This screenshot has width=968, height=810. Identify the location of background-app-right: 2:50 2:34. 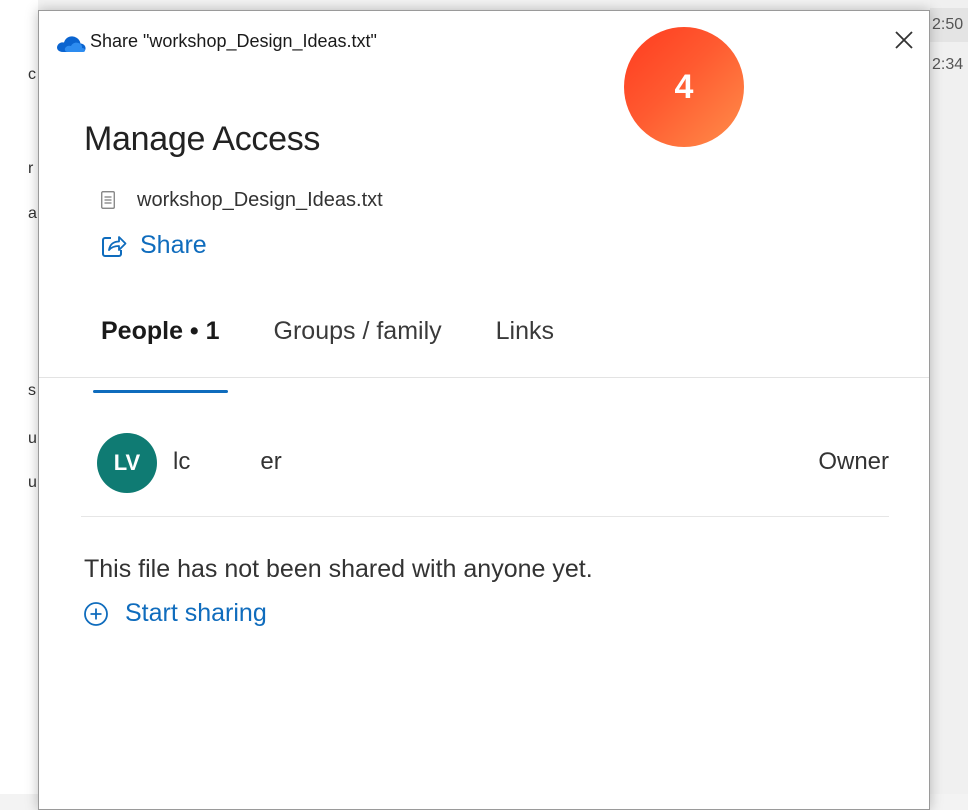
(949, 397).